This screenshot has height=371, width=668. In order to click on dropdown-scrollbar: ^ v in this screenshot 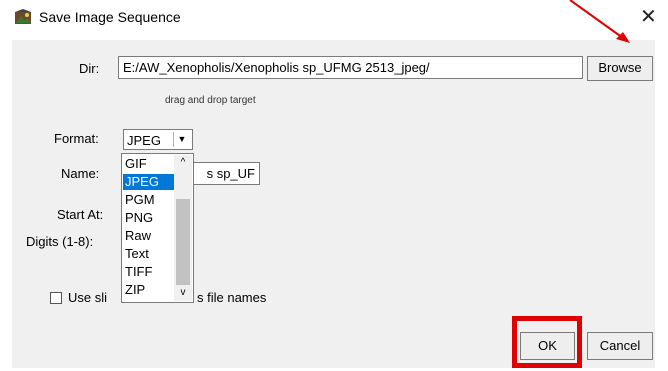, I will do `click(183, 228)`.